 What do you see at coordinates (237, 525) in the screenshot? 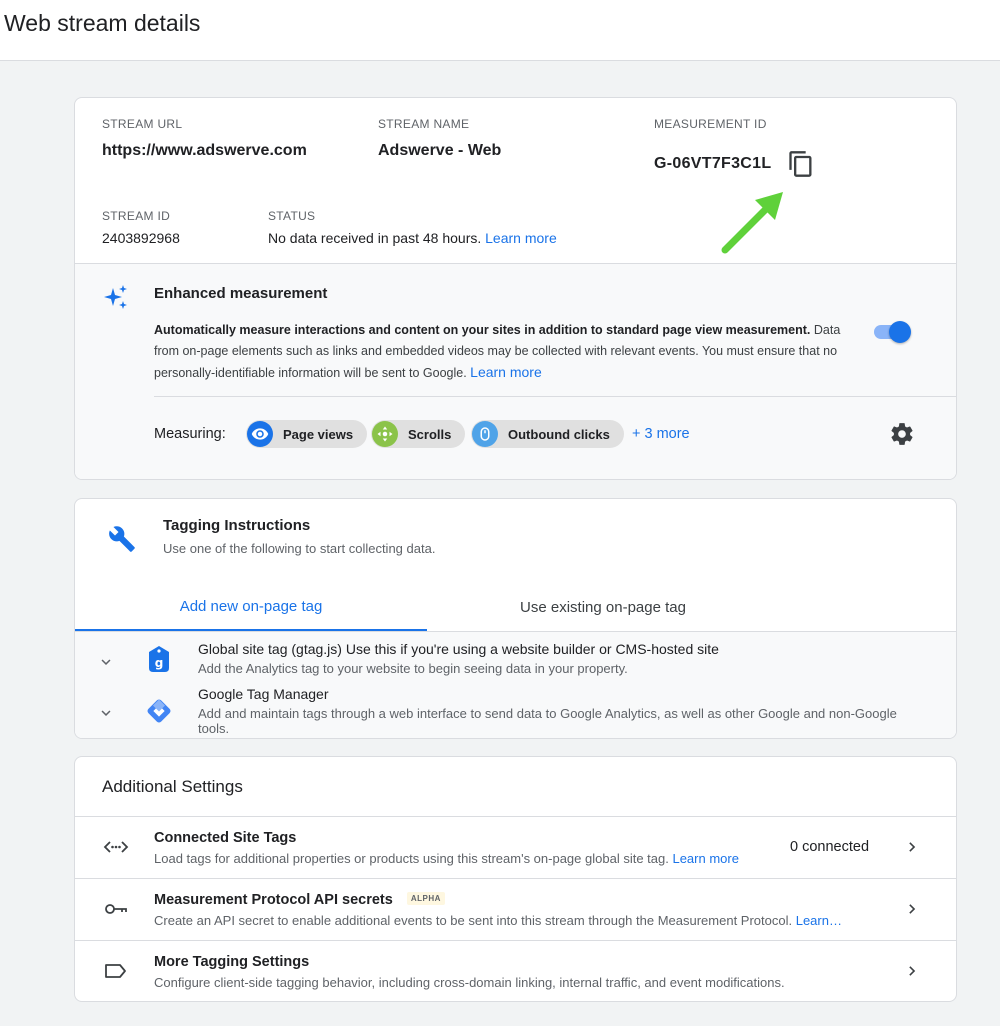
I see `tagging-title: Tagging Instructions` at bounding box center [237, 525].